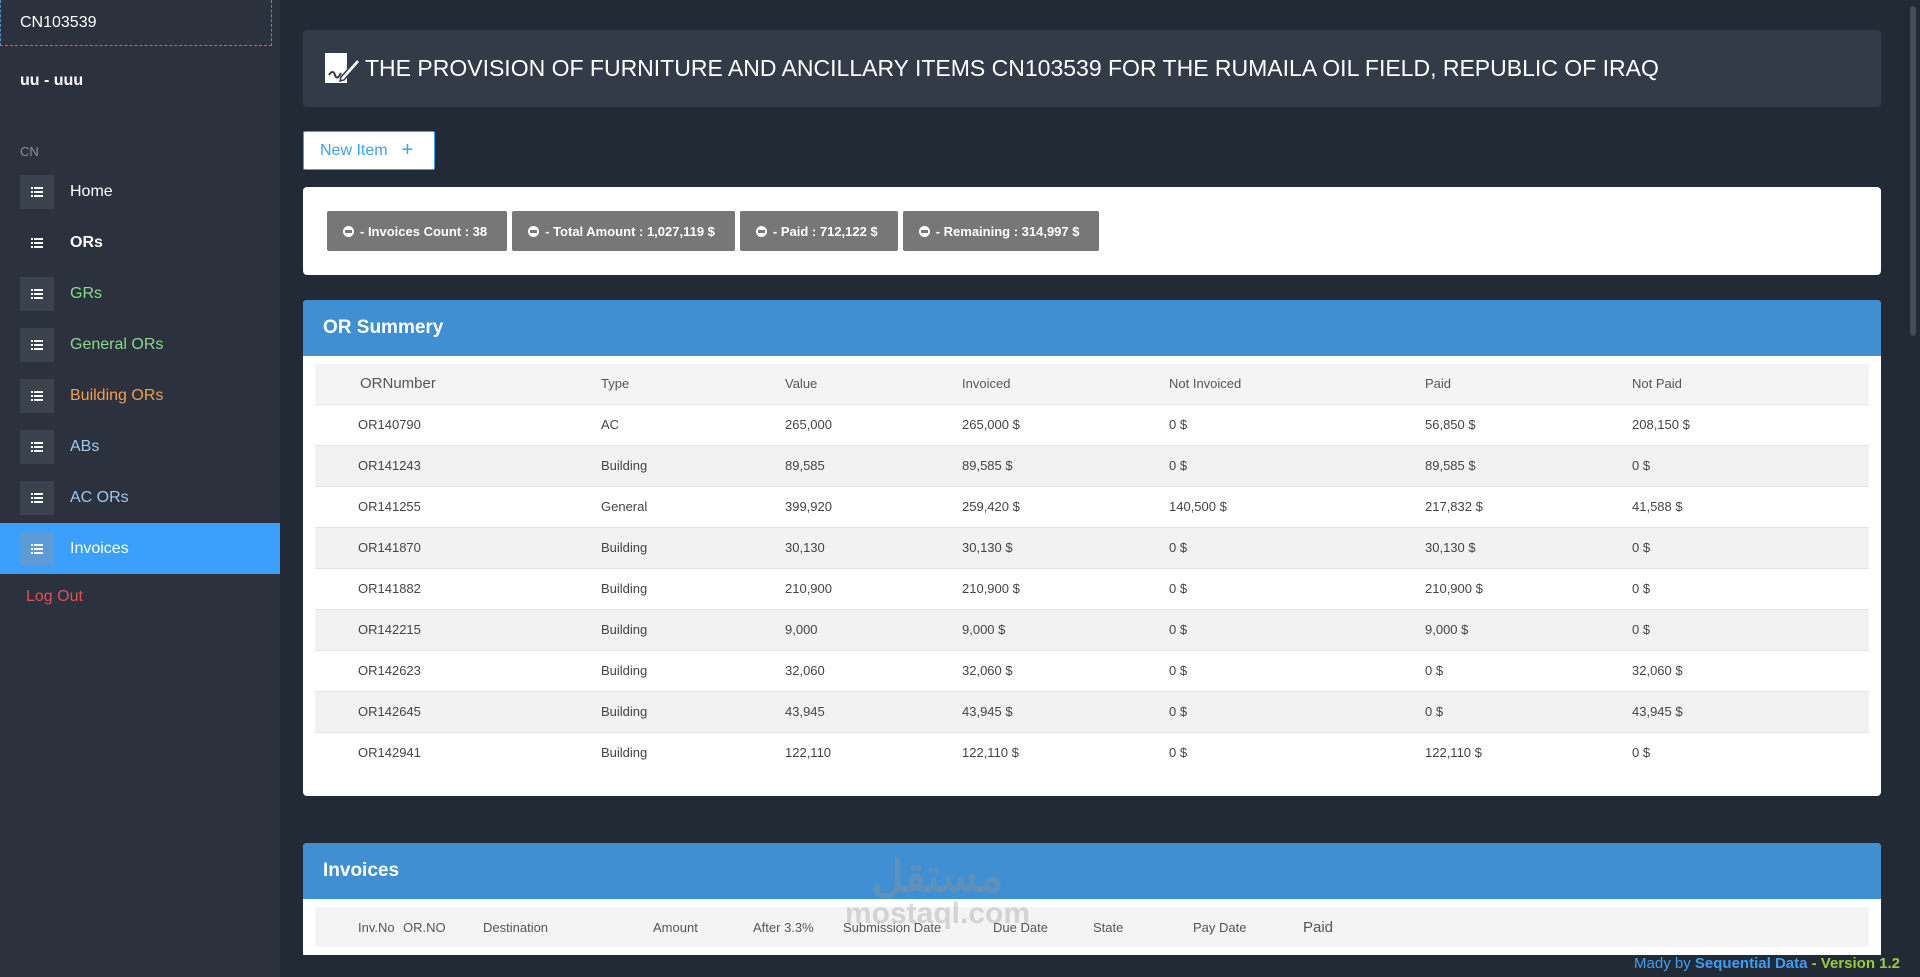 The width and height of the screenshot is (1920, 977). I want to click on sidebar-item-label: Home, so click(91, 191).